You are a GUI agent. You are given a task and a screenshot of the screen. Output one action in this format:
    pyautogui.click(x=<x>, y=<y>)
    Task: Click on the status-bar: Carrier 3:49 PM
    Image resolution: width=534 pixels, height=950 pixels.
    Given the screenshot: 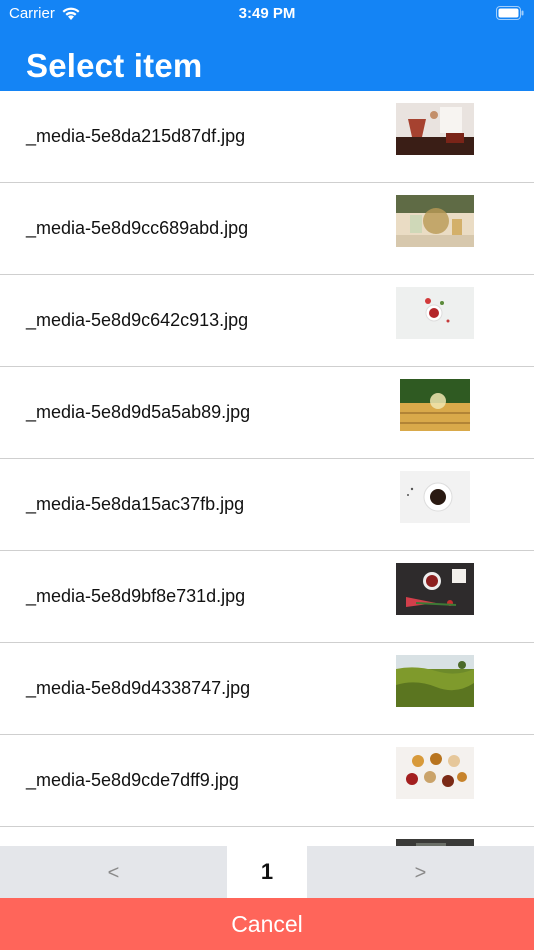 What is the action you would take?
    pyautogui.click(x=267, y=14)
    